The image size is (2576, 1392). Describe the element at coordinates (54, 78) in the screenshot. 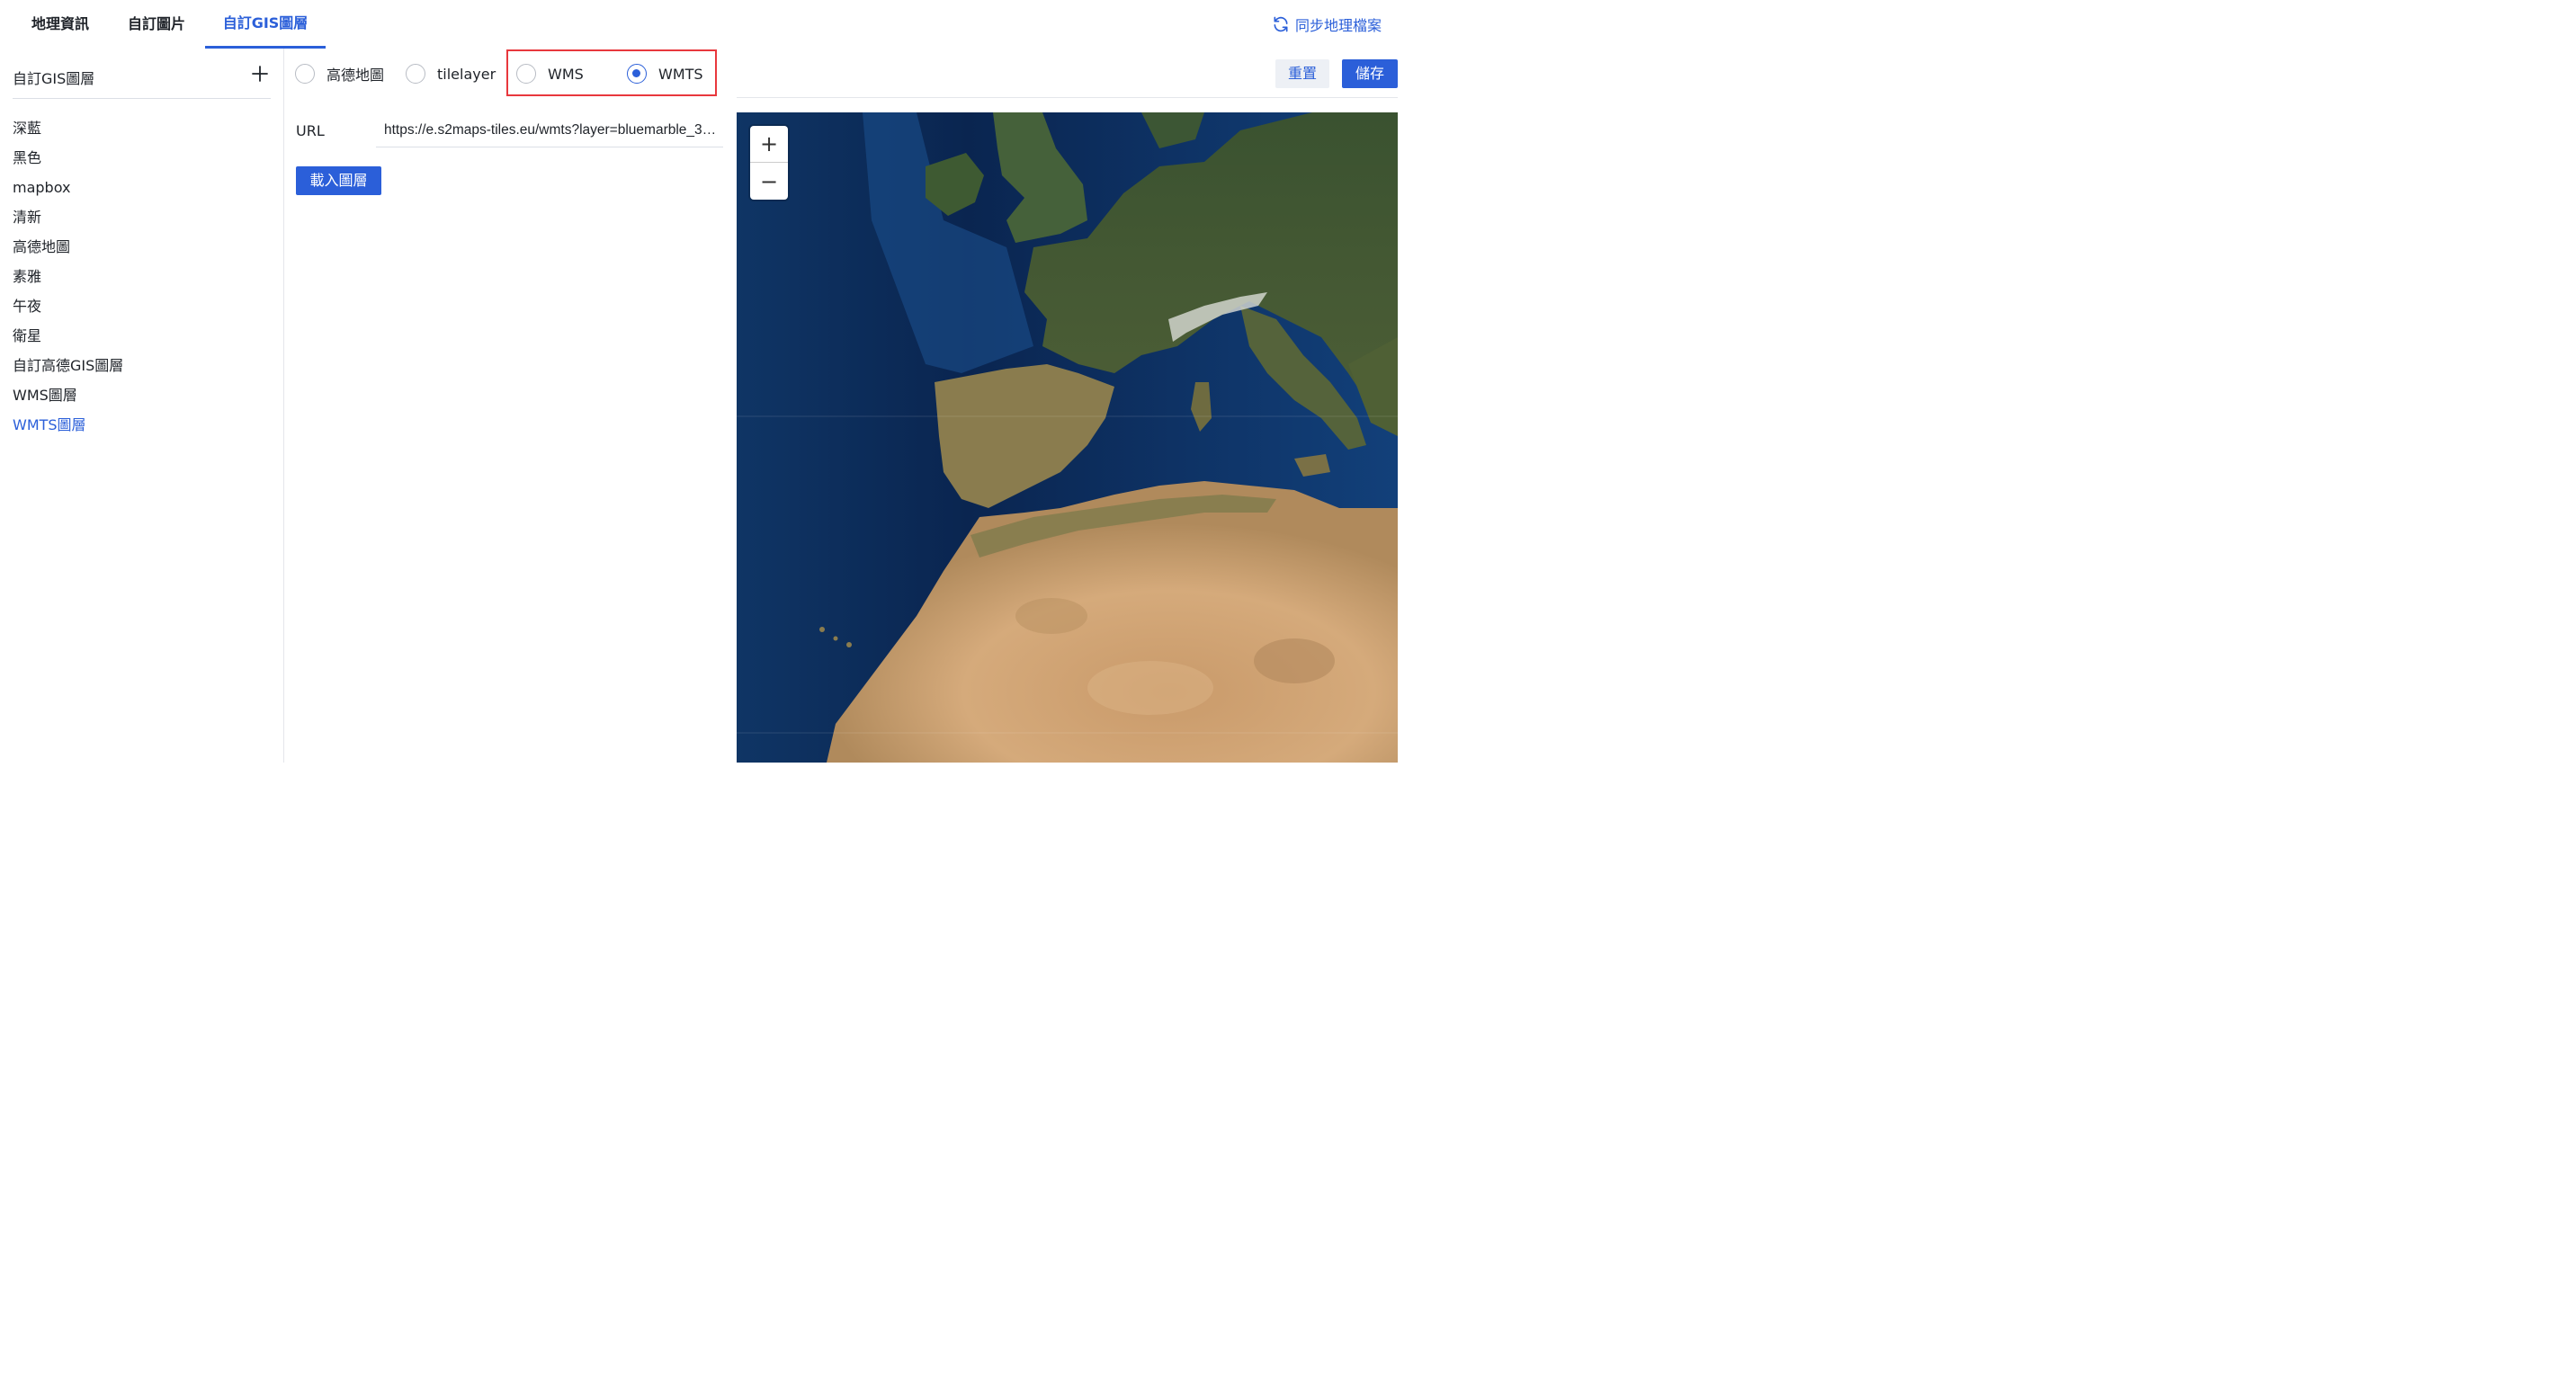

I see `sidebar-title: 自訂GIS圖層` at that location.